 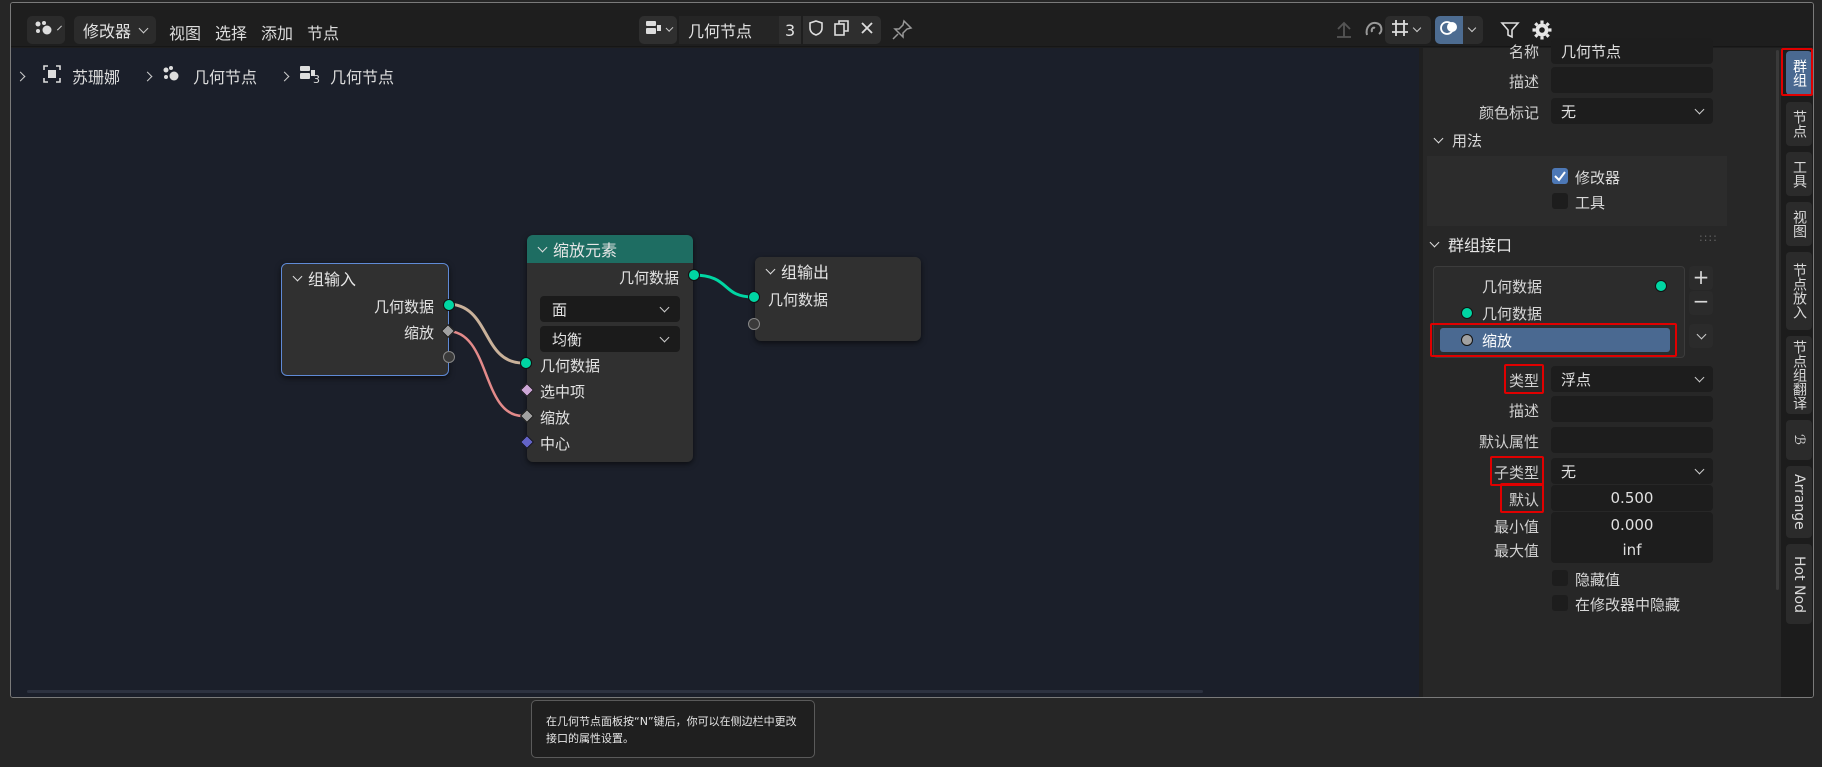 I want to click on modifier-checkbox, so click(x=1560, y=176).